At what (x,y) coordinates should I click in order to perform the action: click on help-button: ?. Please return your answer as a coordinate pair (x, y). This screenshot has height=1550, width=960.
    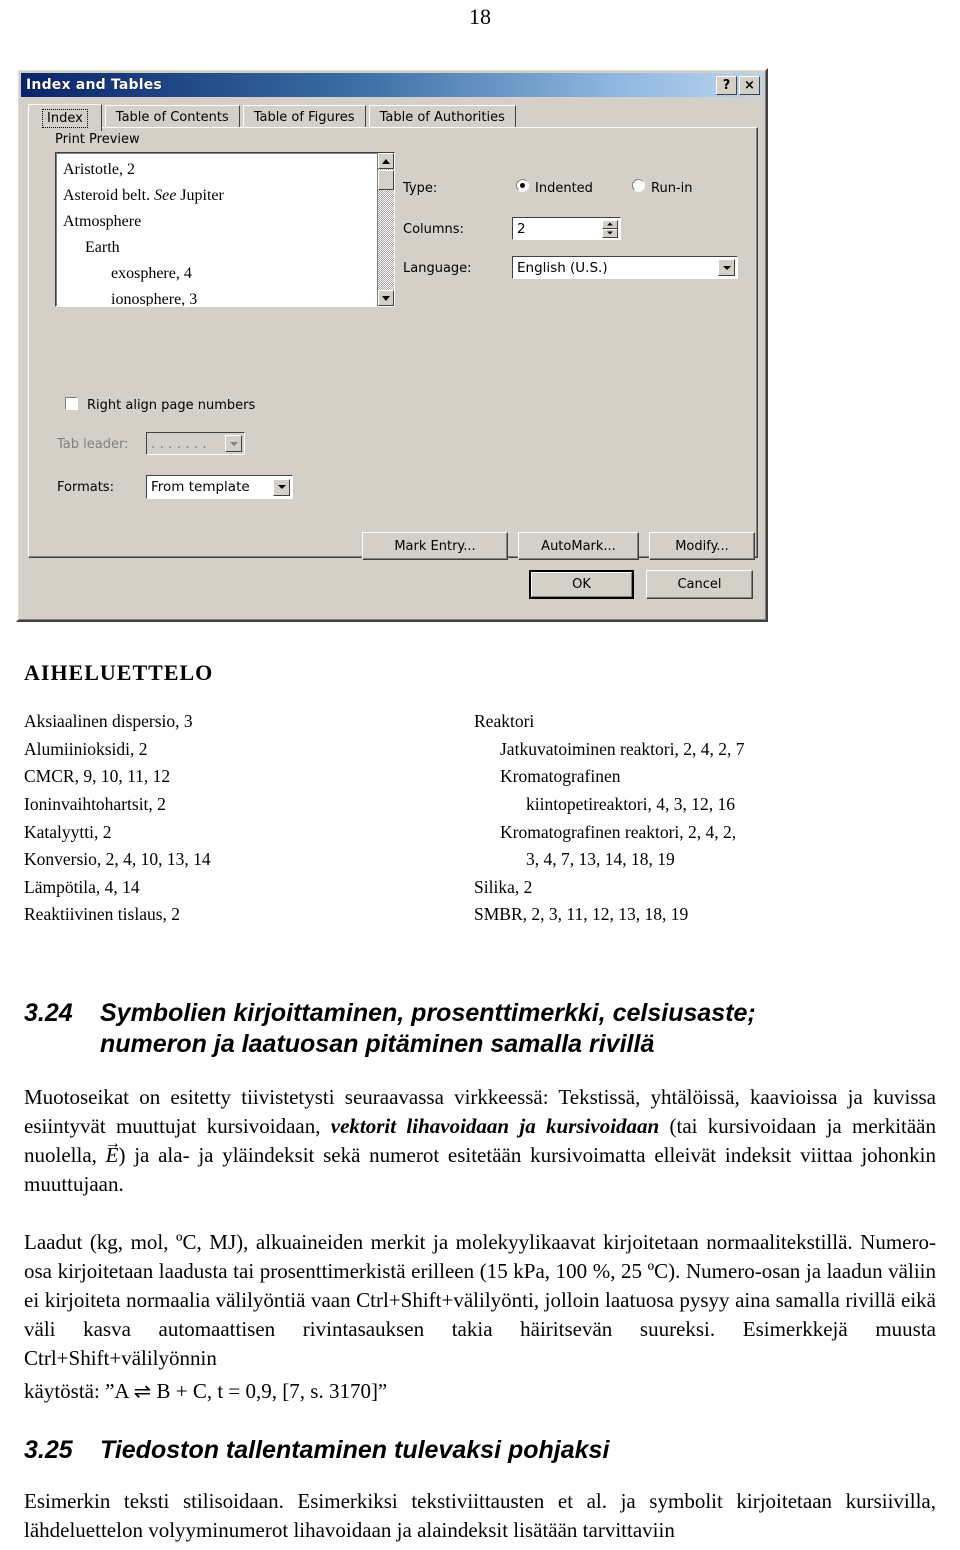
    Looking at the image, I should click on (726, 85).